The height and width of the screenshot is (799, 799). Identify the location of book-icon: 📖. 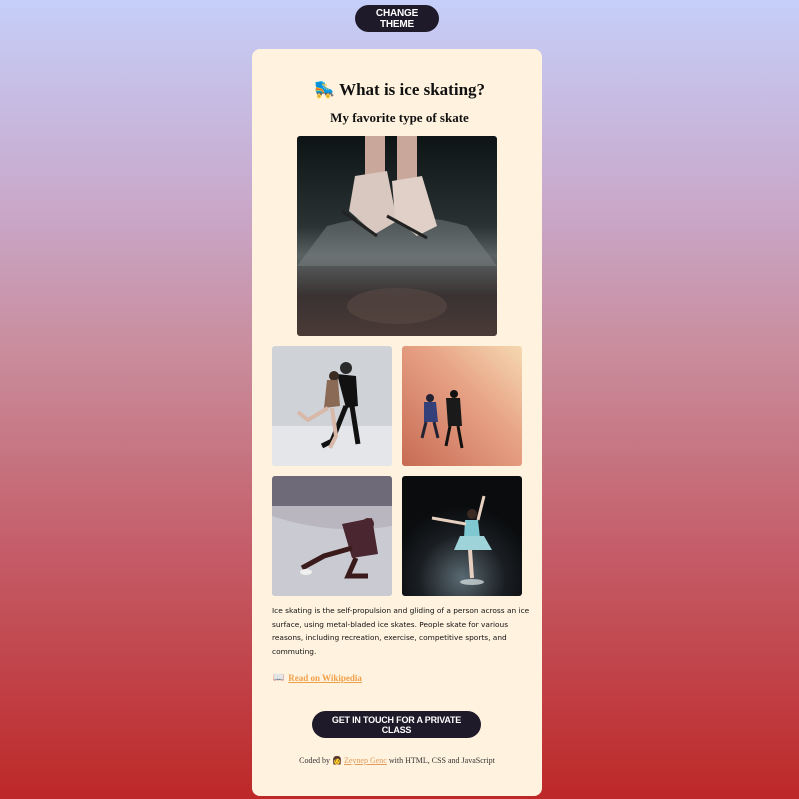
(279, 677).